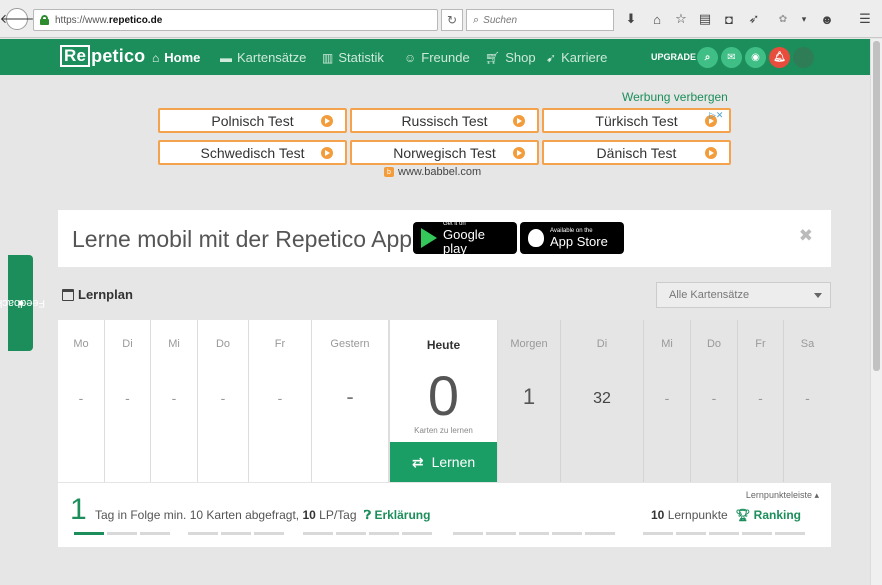 The height and width of the screenshot is (585, 882). I want to click on ad-schwedisch: Schwedisch Test, so click(252, 152).